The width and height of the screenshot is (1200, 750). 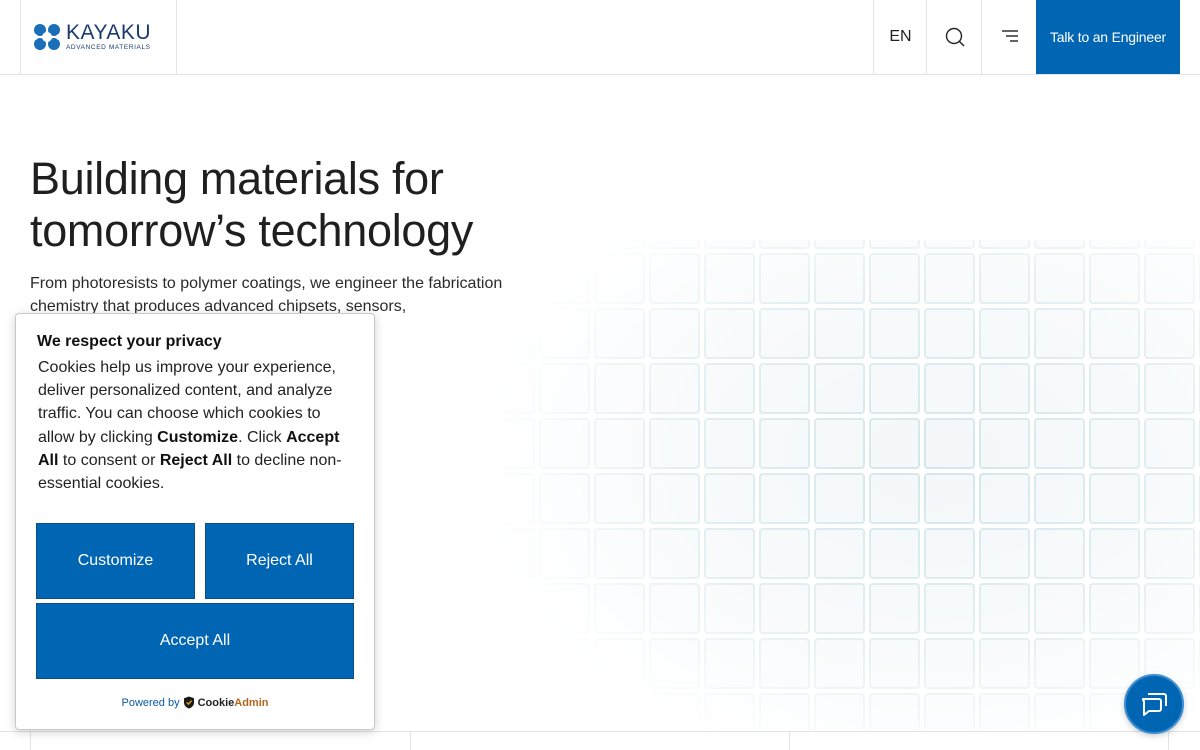 I want to click on search-icon, so click(x=954, y=37).